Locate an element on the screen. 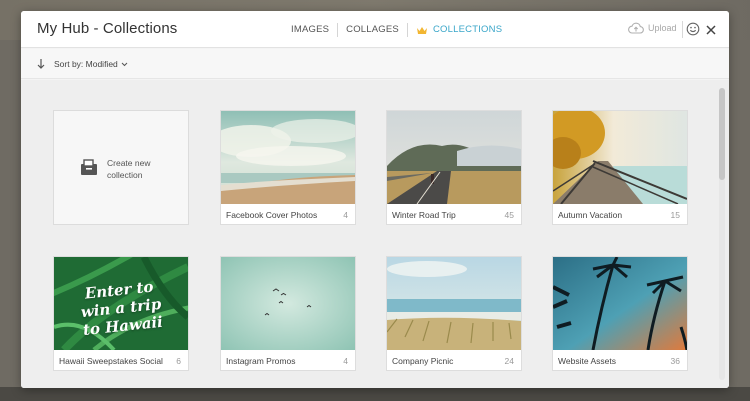  tab-bar: IMAGES COLLAGES COLLECTIONS is located at coordinates (396, 30).